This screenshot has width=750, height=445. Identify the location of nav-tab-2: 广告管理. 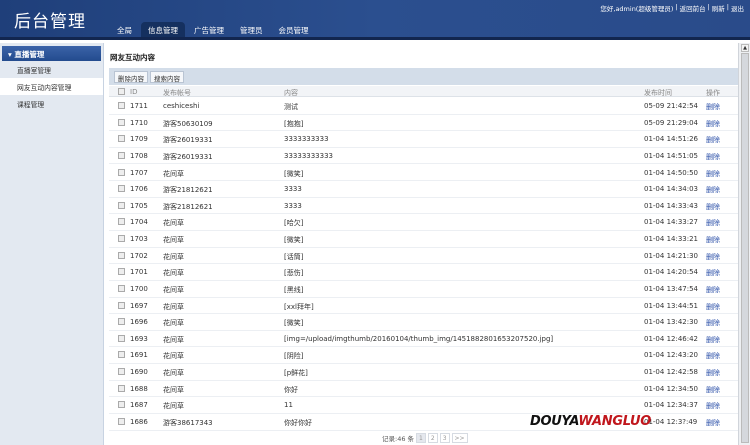
(209, 29).